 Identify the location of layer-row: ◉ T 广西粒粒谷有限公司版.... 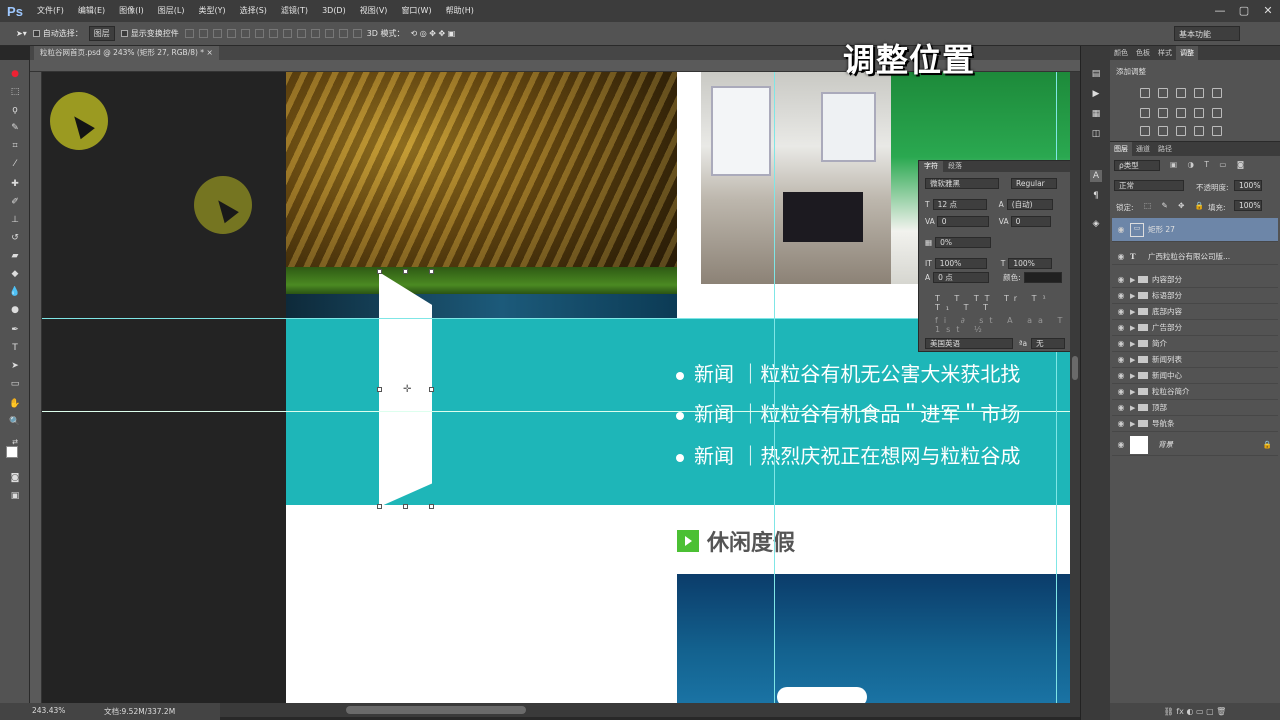
(1195, 257).